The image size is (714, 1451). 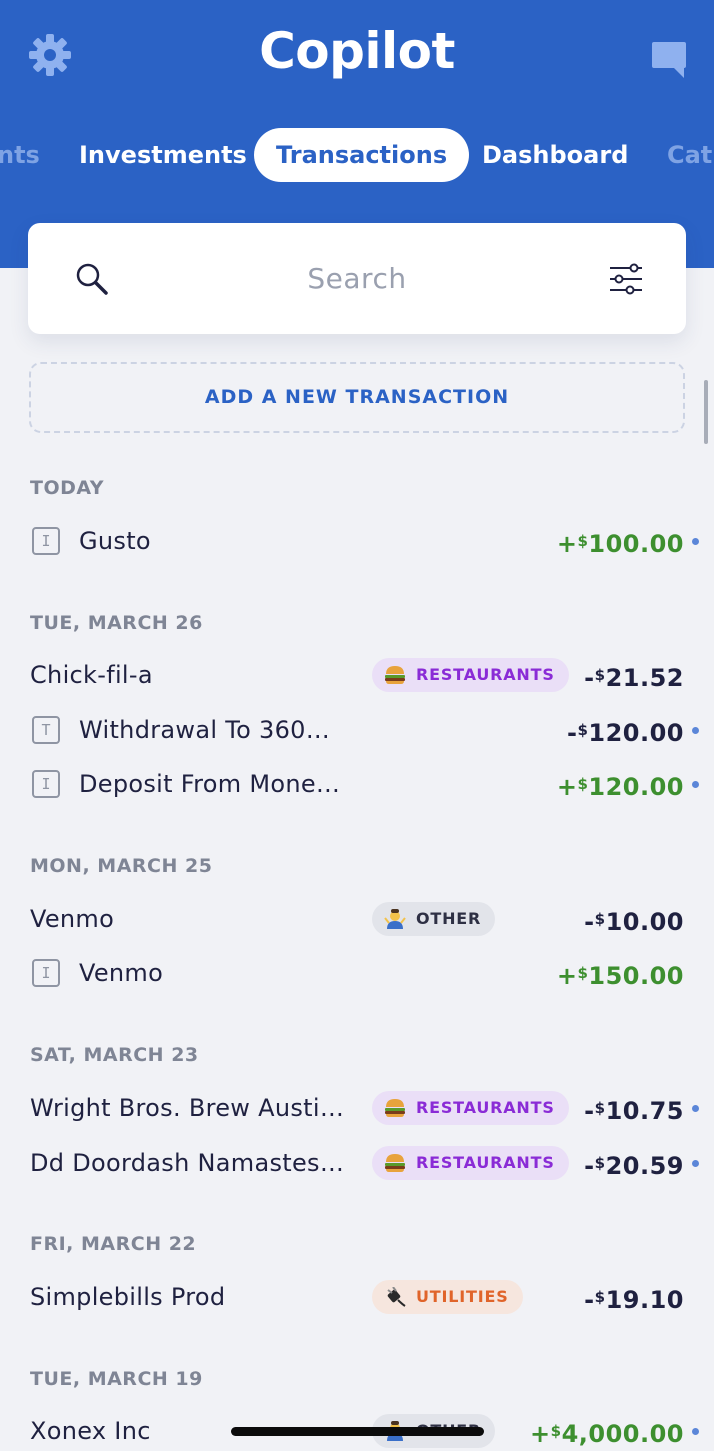 I want to click on category-tag: OTHER, so click(x=434, y=919).